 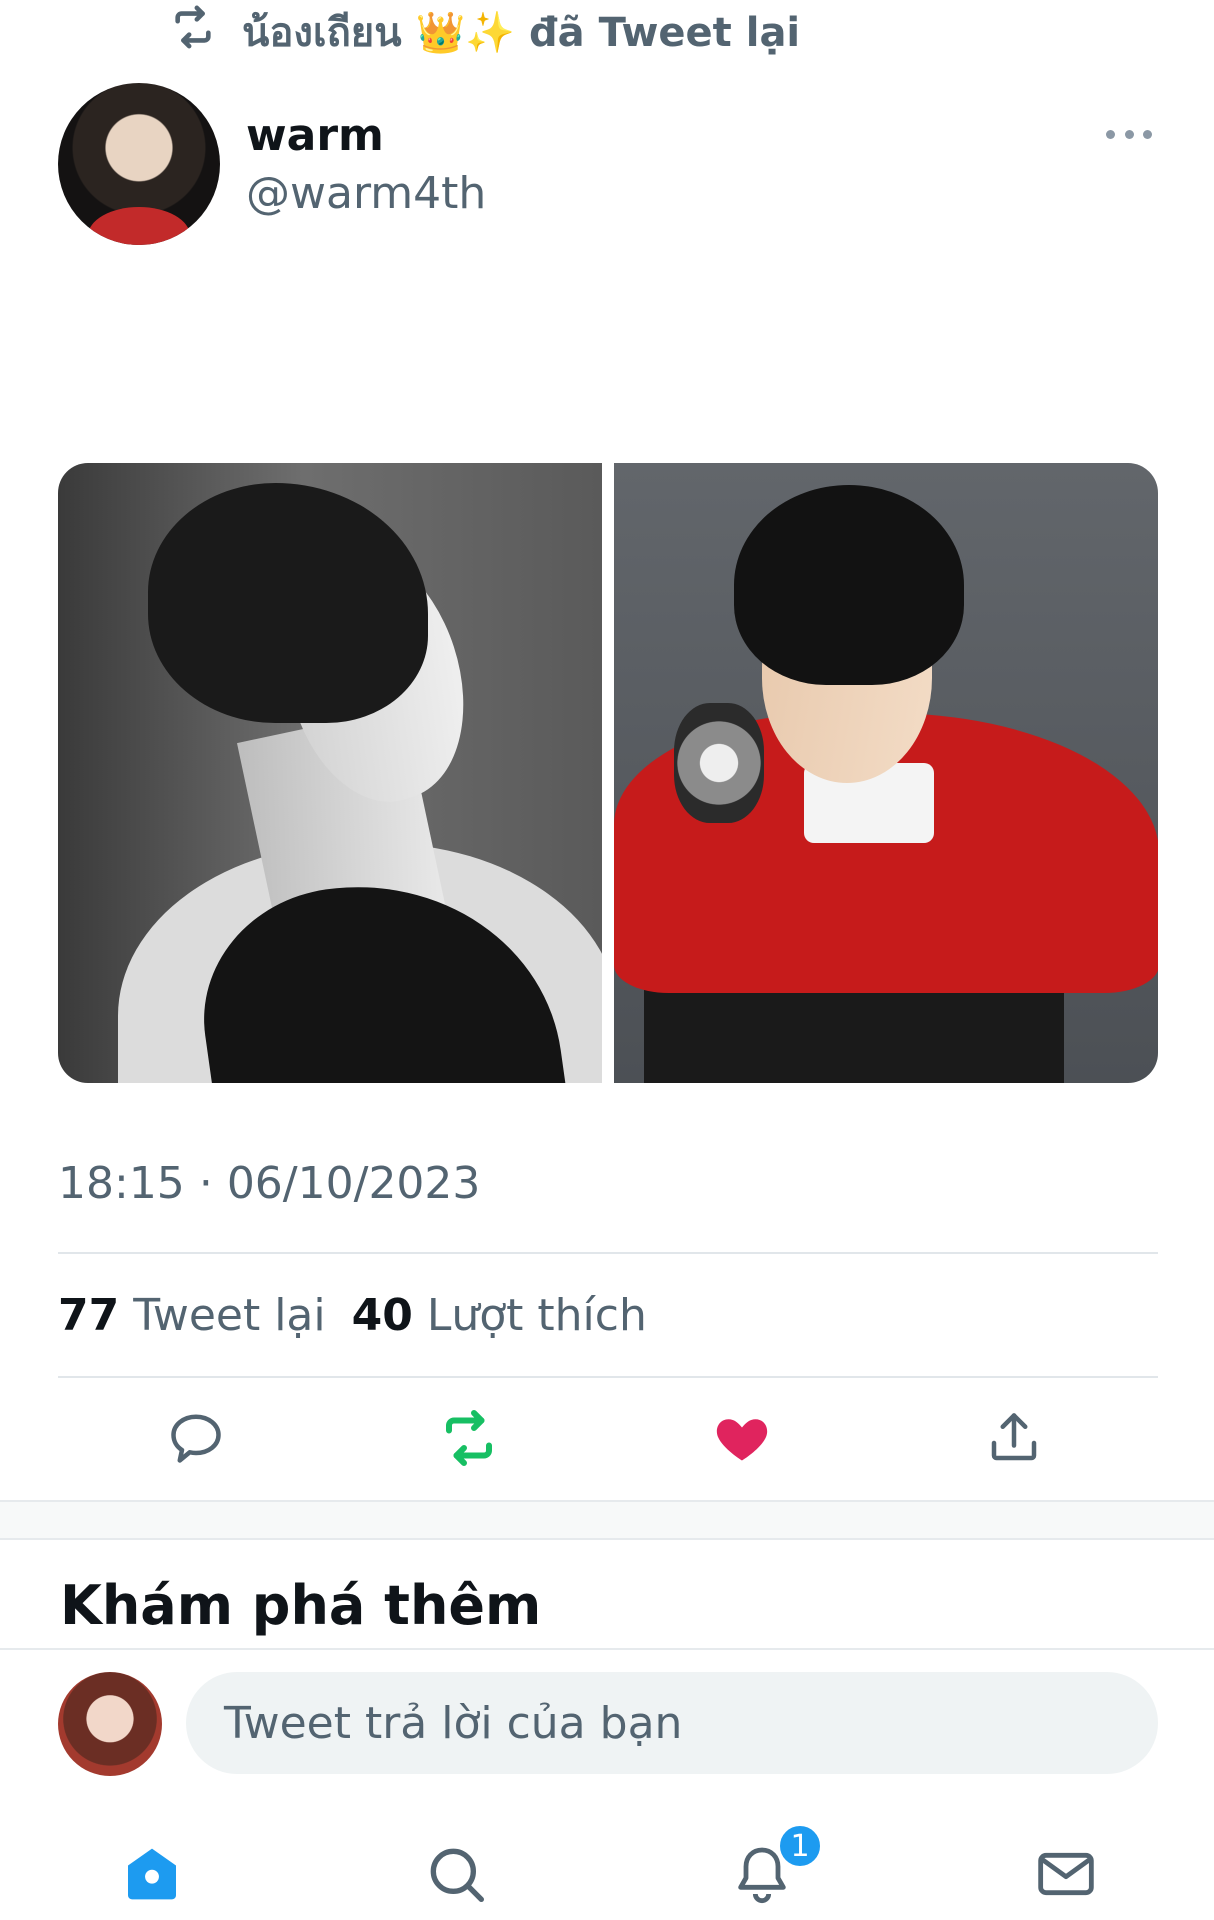 I want to click on likes-stat: 40 Lượt thích, so click(x=499, y=1315).